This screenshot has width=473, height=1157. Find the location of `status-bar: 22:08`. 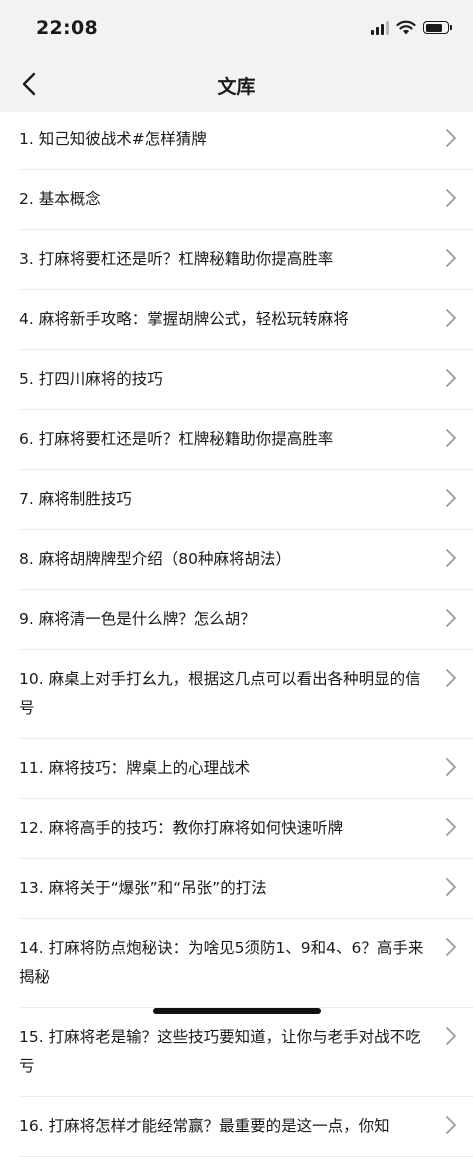

status-bar: 22:08 is located at coordinates (236, 28).